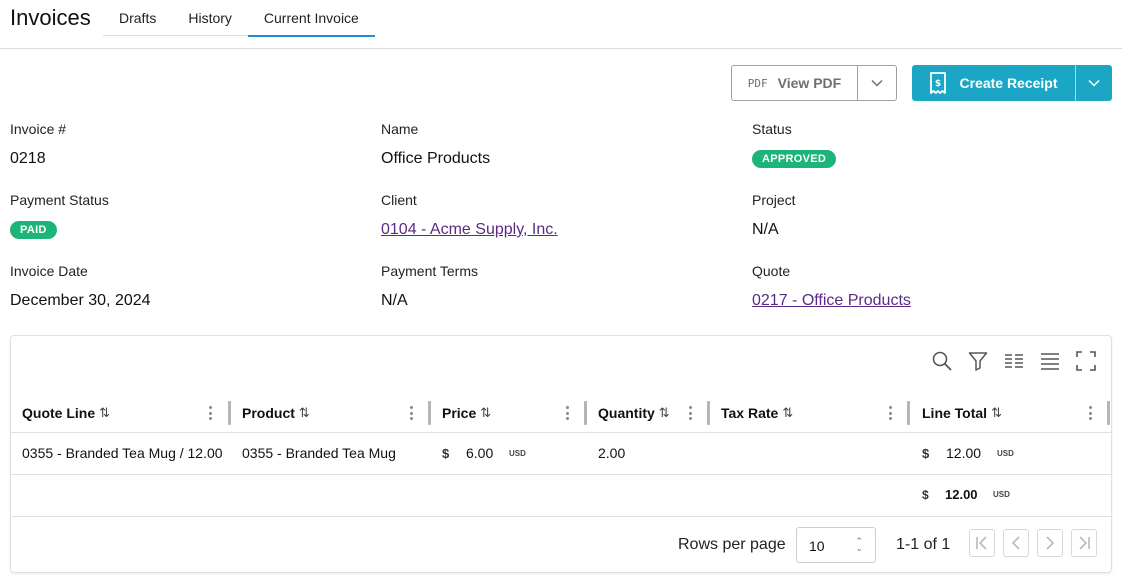  Describe the element at coordinates (962, 413) in the screenshot. I see `column-header-line-total: Line Total ⇅` at that location.